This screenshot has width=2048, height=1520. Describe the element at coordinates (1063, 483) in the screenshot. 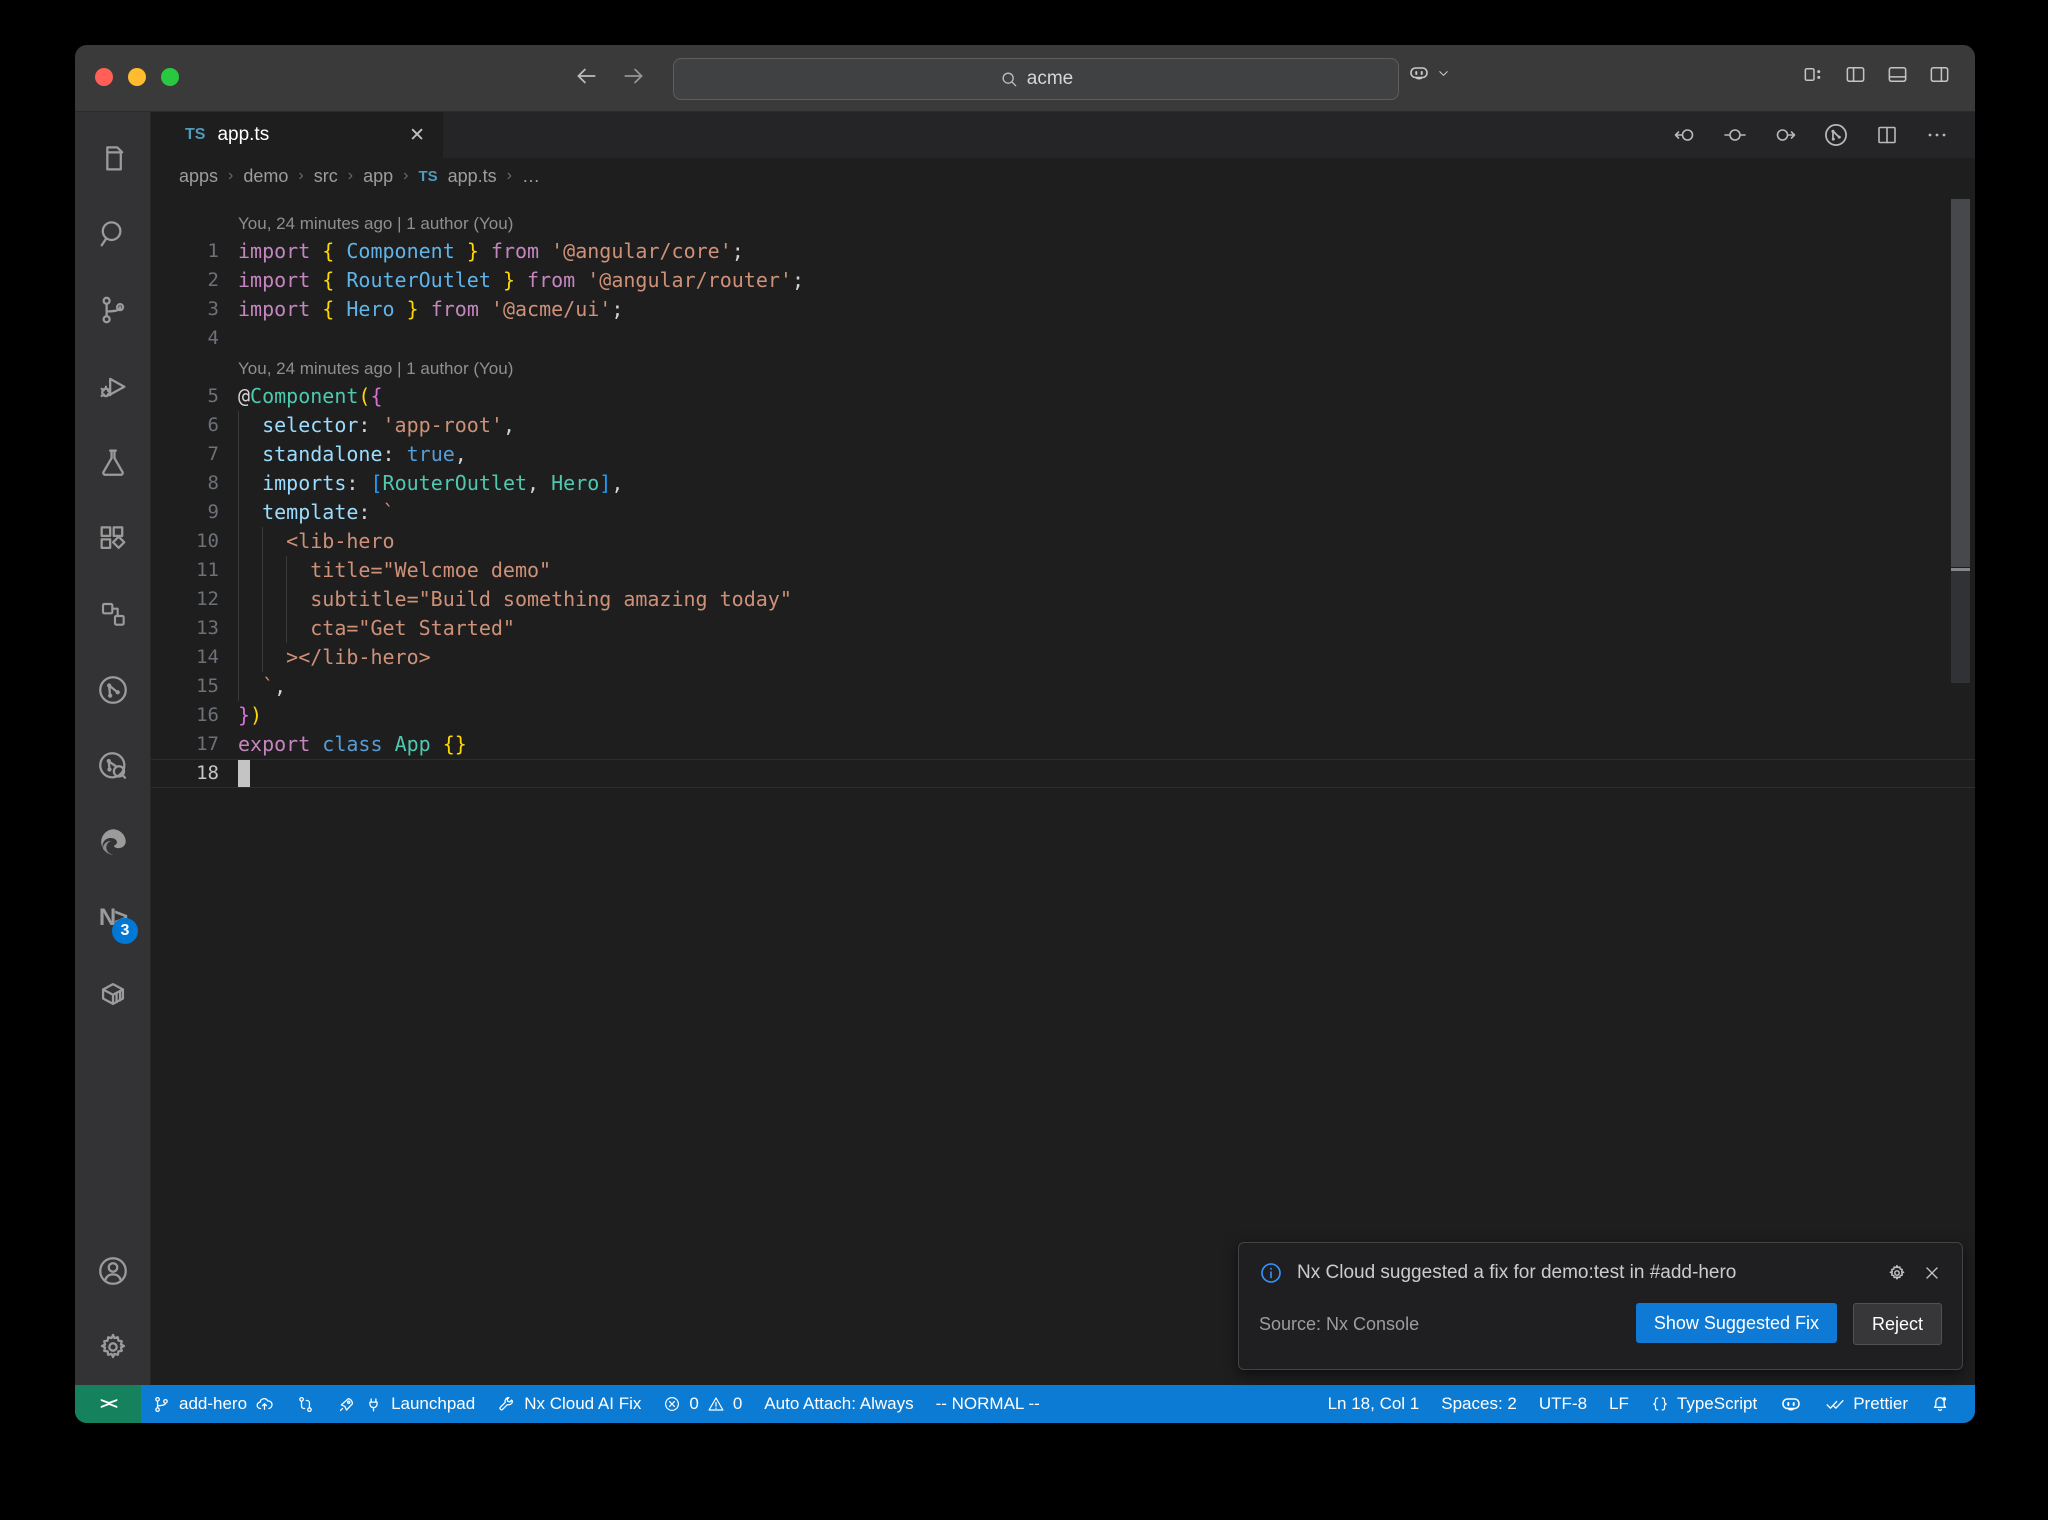

I see `code-line: 8 imports: [RouterOutlet, Hero],` at that location.